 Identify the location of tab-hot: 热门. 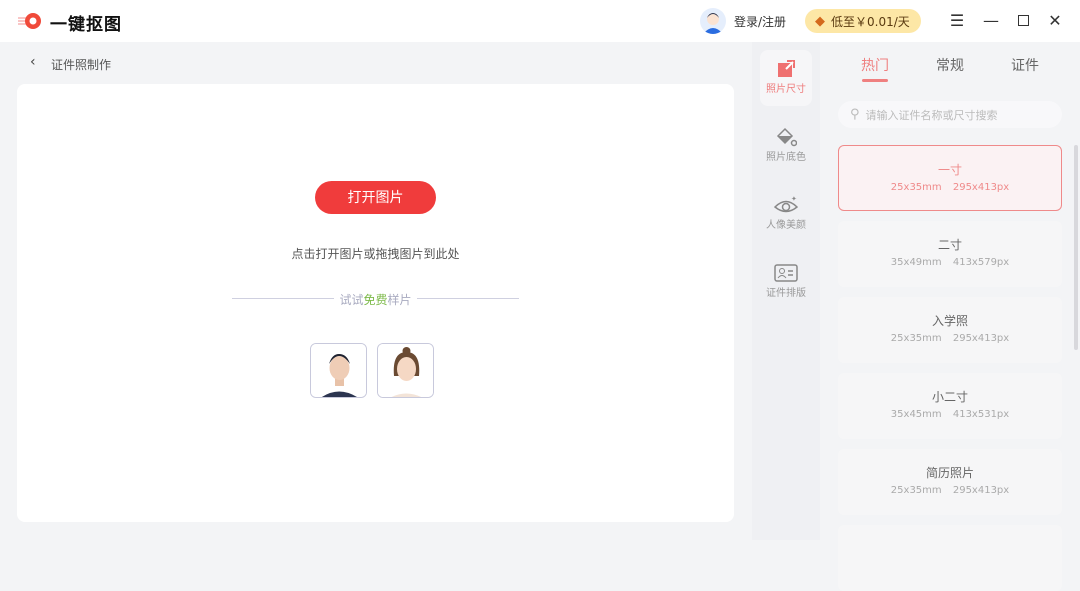
(875, 65).